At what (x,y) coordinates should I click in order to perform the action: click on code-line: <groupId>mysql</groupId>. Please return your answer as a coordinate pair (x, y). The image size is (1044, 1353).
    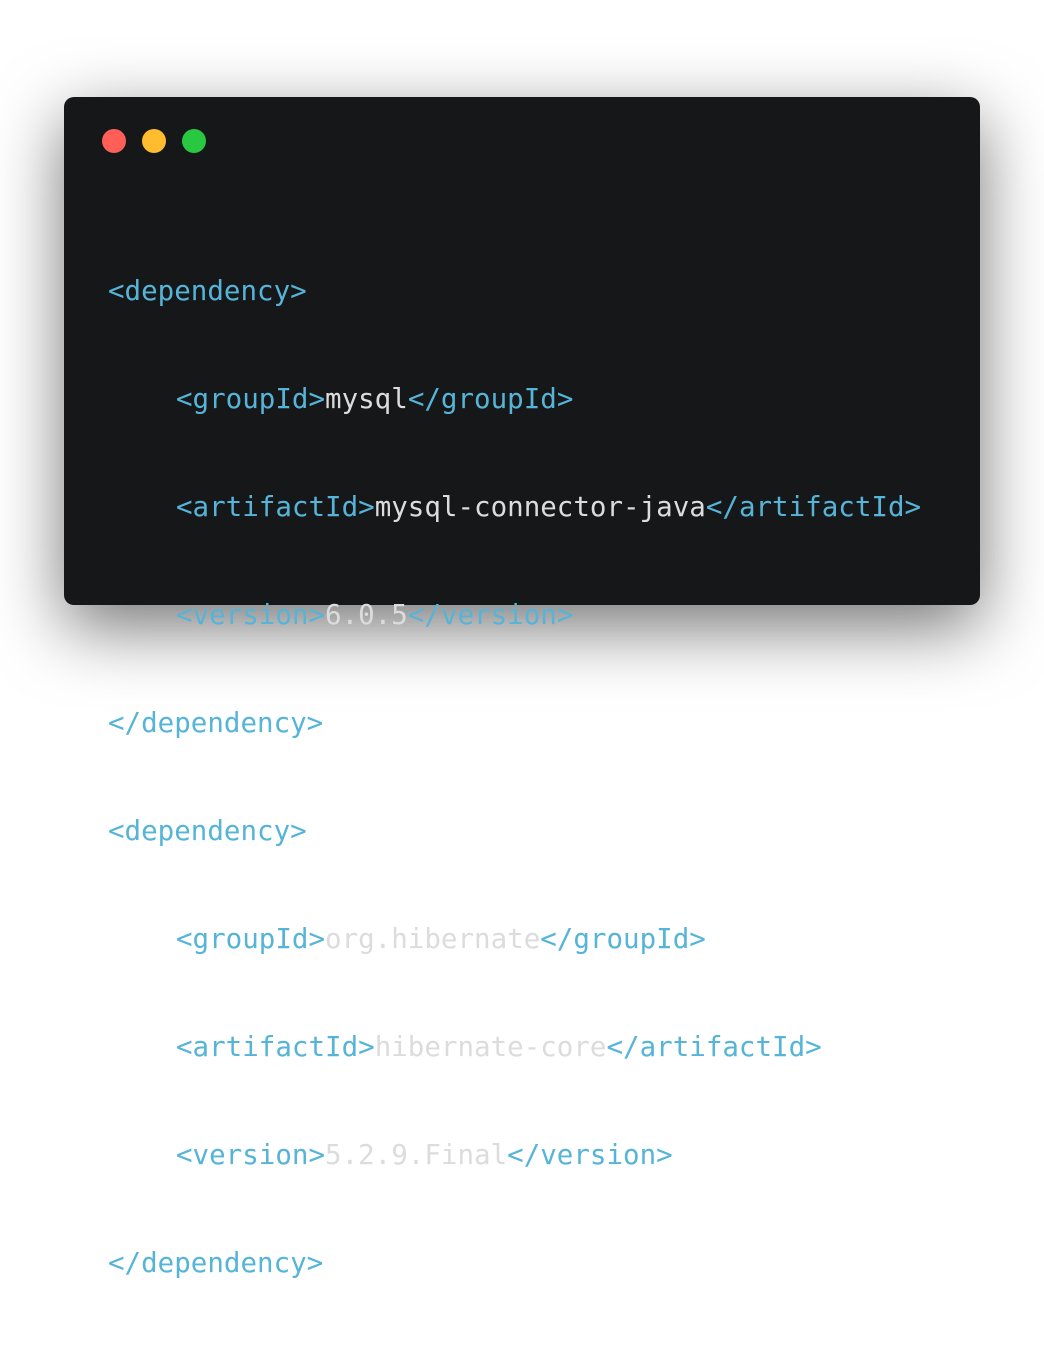
    Looking at the image, I should click on (514, 399).